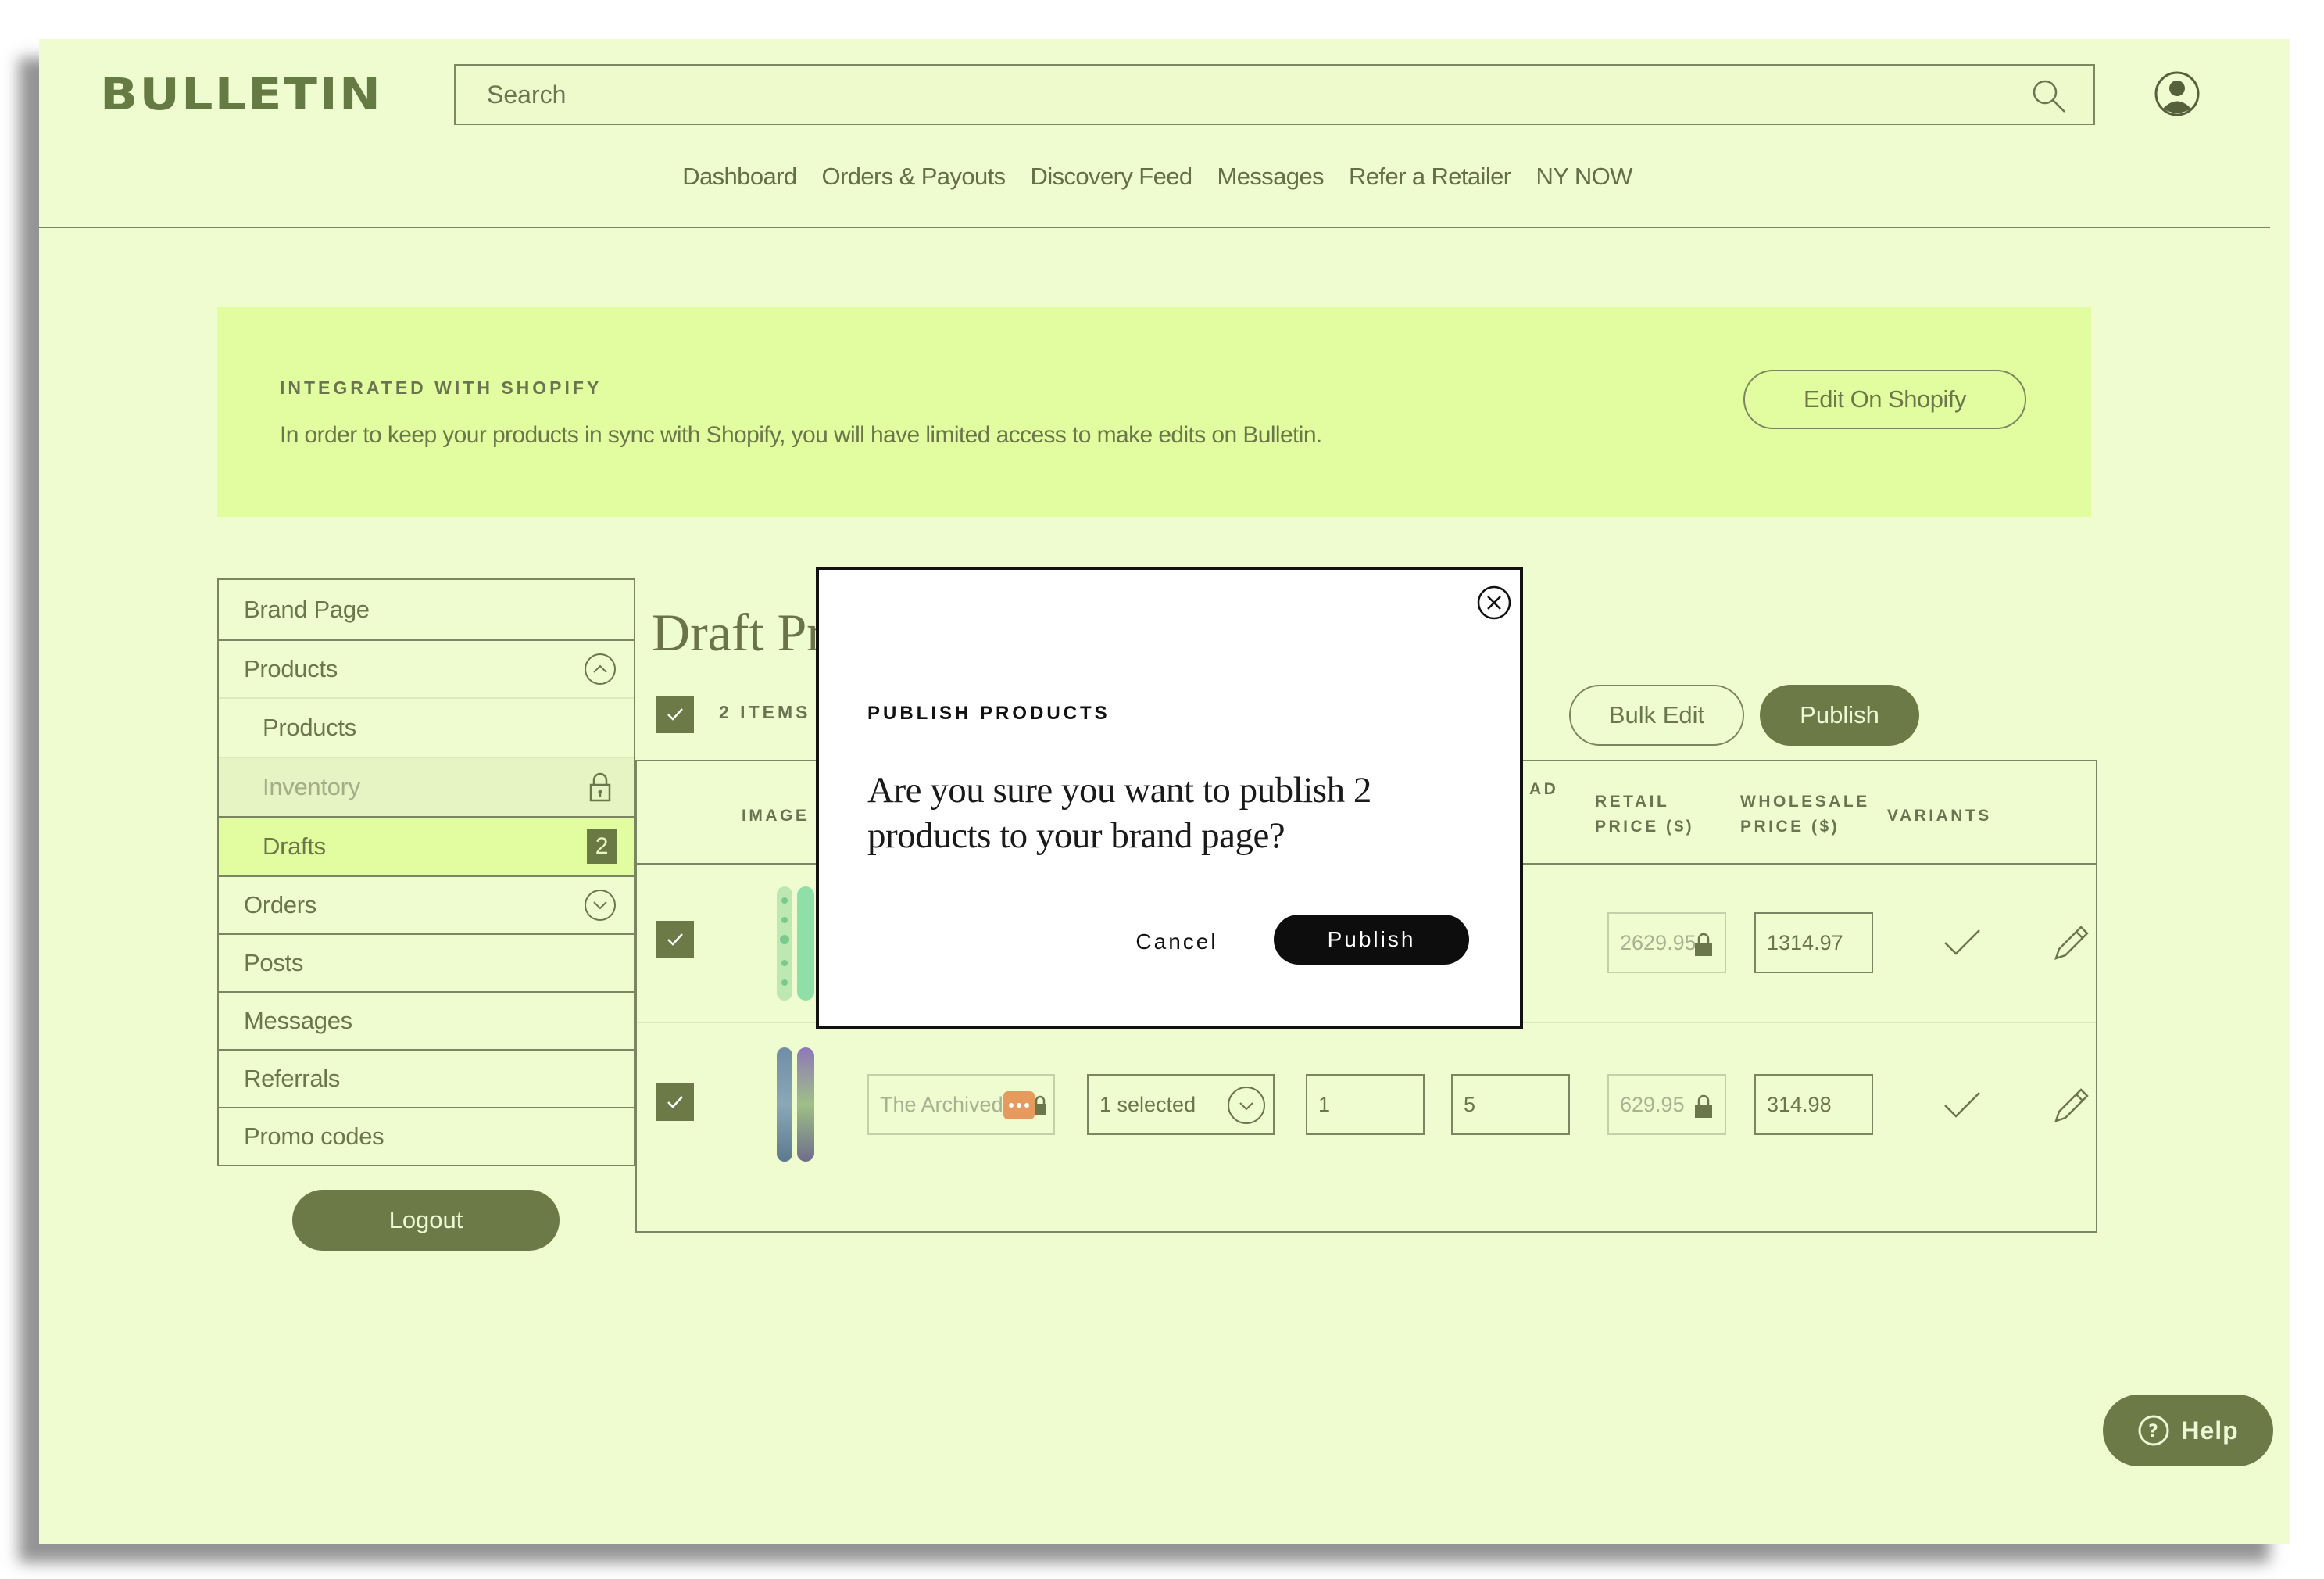 The image size is (2324, 1579). What do you see at coordinates (426, 668) in the screenshot?
I see `sidebar-item-products: Products` at bounding box center [426, 668].